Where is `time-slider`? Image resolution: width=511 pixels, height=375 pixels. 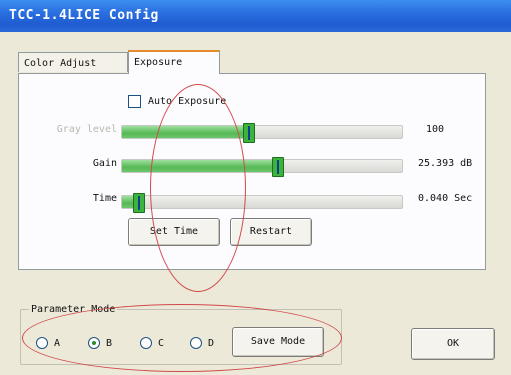 time-slider is located at coordinates (262, 203).